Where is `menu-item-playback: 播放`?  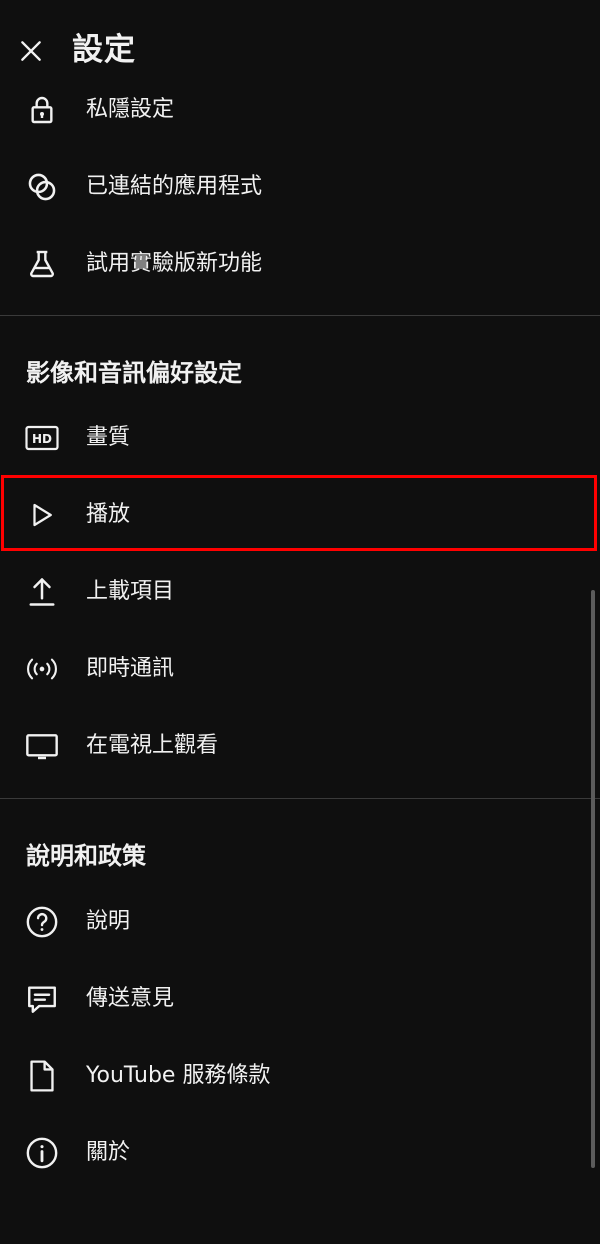
menu-item-playback: 播放 is located at coordinates (300, 515).